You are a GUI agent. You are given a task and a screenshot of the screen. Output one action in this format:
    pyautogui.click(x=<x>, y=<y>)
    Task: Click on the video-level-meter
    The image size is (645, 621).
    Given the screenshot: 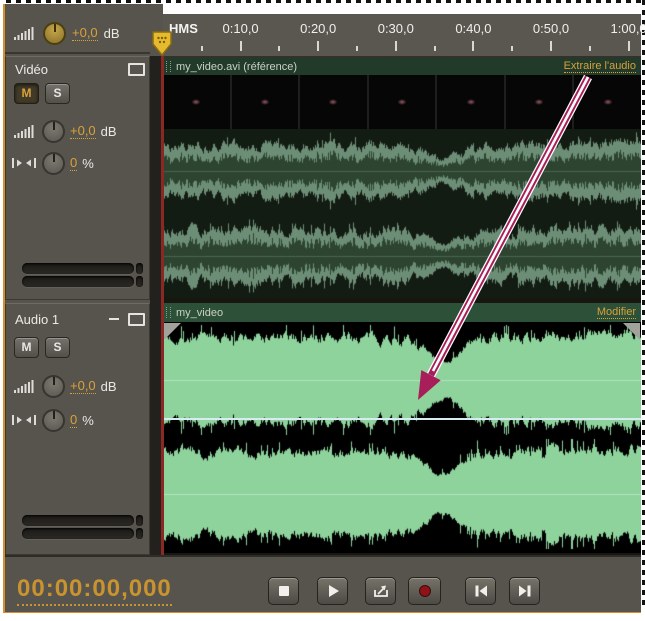 What is the action you would take?
    pyautogui.click(x=82, y=275)
    